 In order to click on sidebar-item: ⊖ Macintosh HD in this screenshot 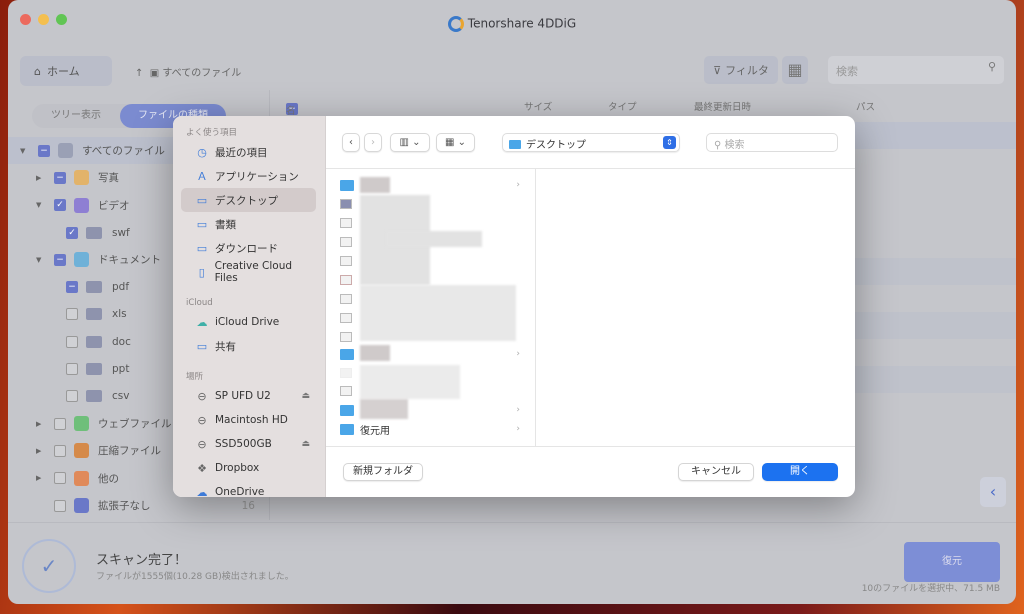, I will do `click(248, 420)`.